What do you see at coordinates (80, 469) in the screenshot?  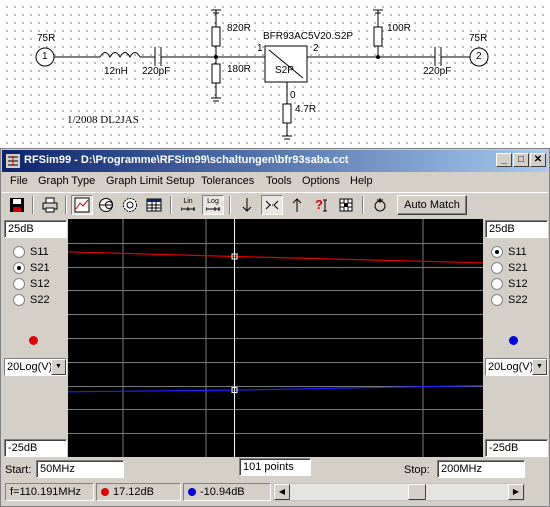 I see `start-frequency-field: 50MHz` at bounding box center [80, 469].